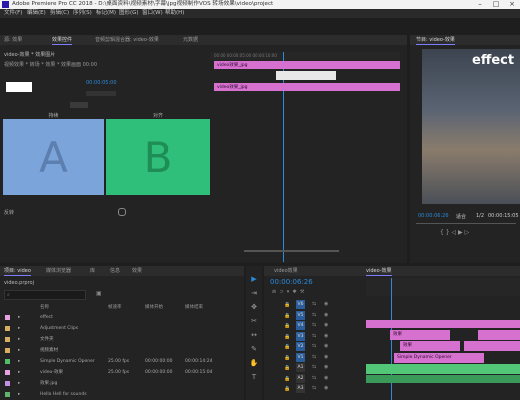 This screenshot has width=520, height=400. Describe the element at coordinates (435, 40) in the screenshot. I see `program-tab: 节目: video-效果` at that location.